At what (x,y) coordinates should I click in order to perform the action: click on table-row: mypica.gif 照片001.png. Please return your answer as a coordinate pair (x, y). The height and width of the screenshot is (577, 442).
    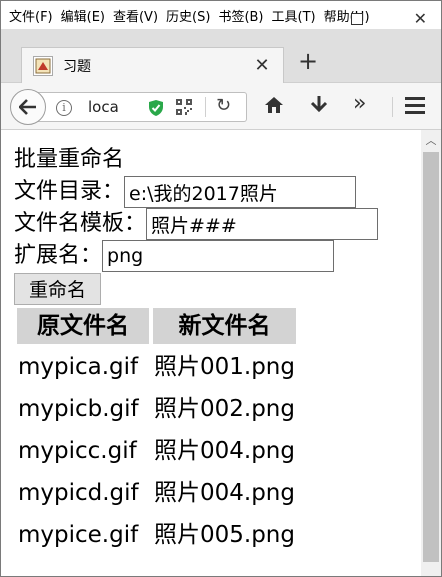
    Looking at the image, I should click on (156, 367).